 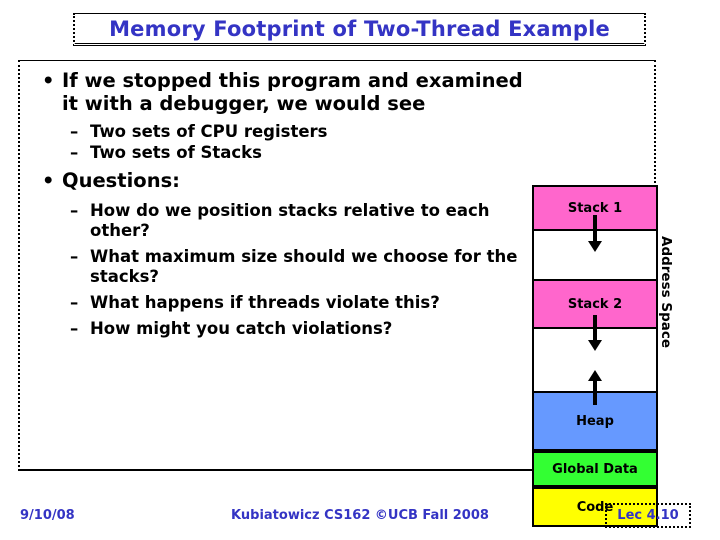 I want to click on footer-lecture-number: Lec 4.10, so click(x=648, y=515).